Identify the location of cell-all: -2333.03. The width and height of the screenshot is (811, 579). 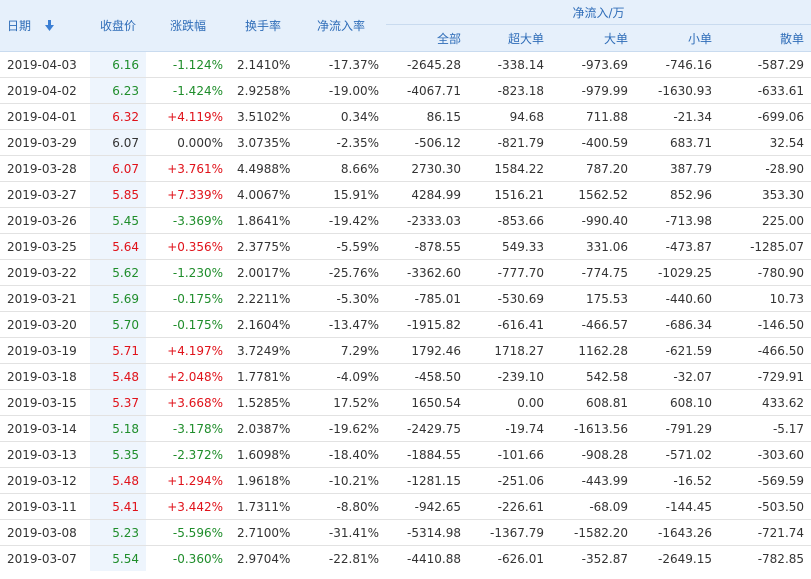
(427, 220).